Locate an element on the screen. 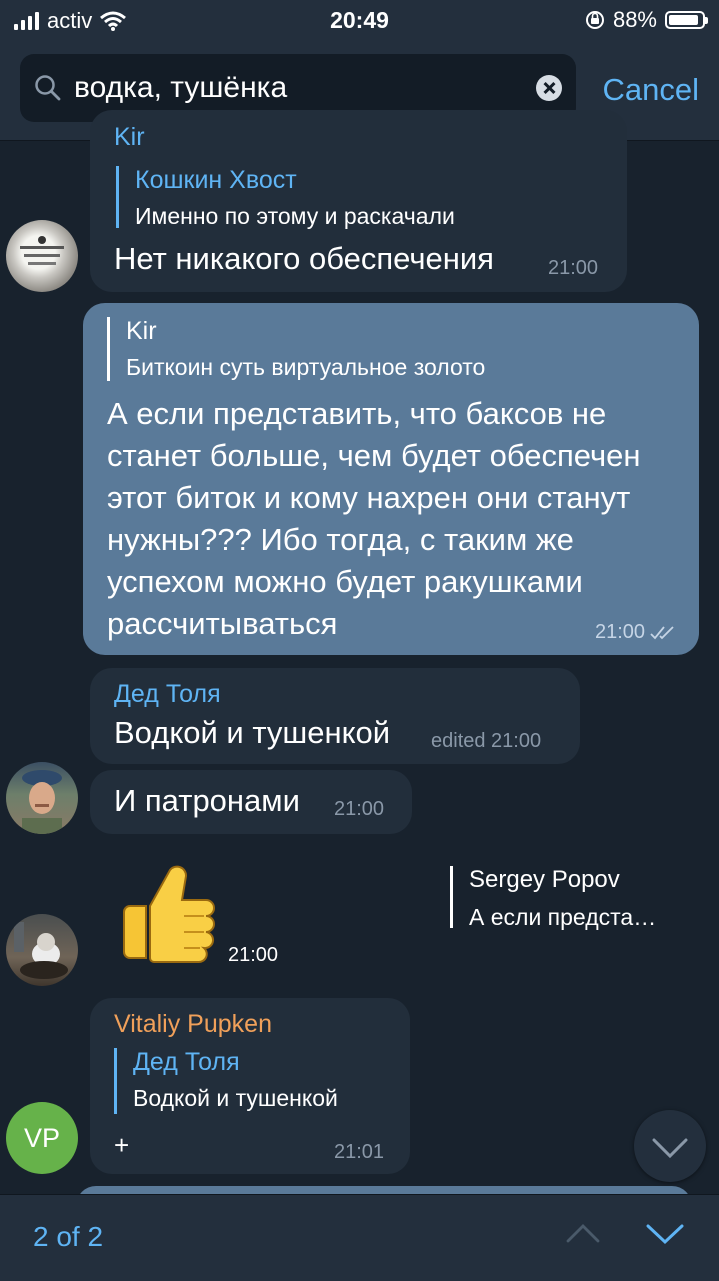 This screenshot has height=1281, width=719. search-icon is located at coordinates (48, 88).